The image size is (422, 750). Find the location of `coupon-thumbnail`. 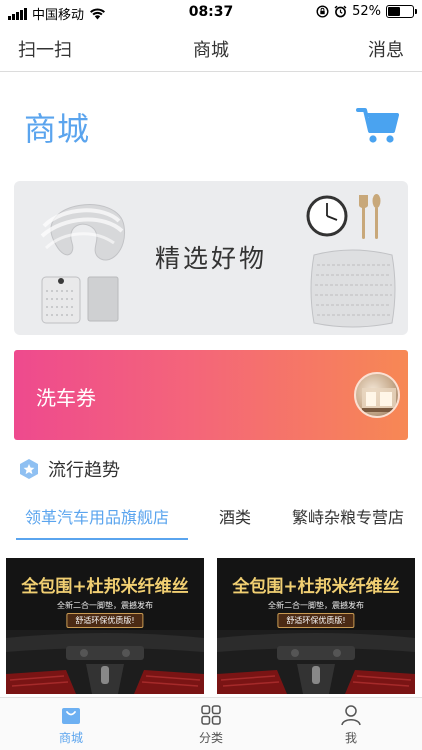

coupon-thumbnail is located at coordinates (377, 395).